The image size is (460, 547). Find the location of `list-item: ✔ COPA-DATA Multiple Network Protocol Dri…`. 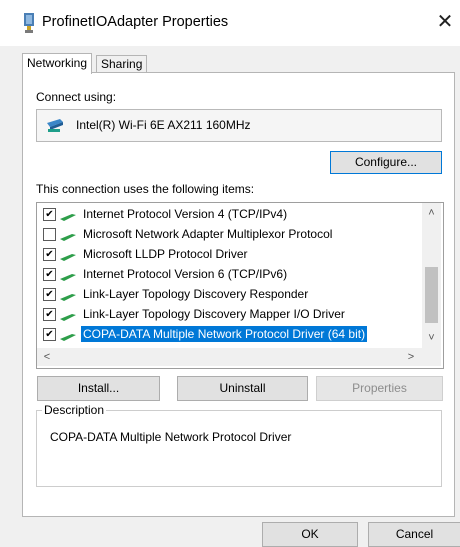

list-item: ✔ COPA-DATA Multiple Network Protocol Dri… is located at coordinates (232, 334).